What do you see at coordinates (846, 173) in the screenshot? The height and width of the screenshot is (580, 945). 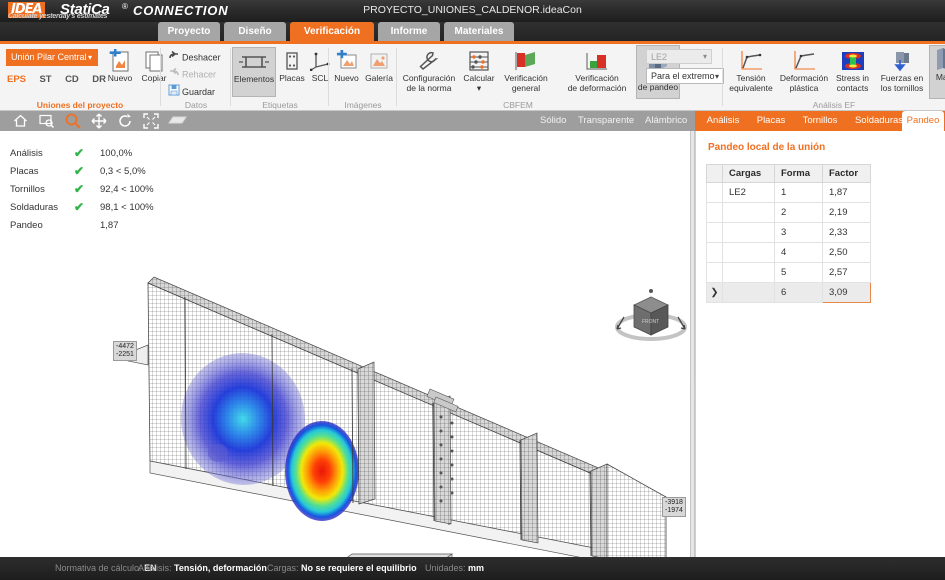 I see `column-header-factor: Factor` at bounding box center [846, 173].